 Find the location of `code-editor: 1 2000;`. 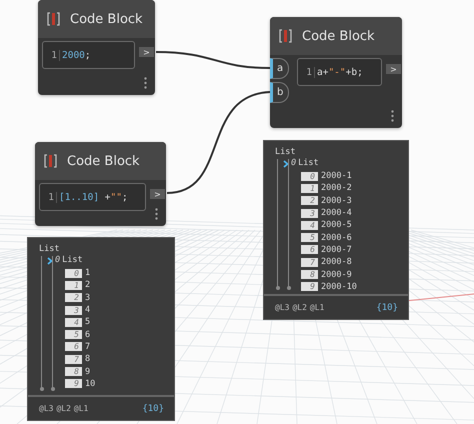

code-editor: 1 2000; is located at coordinates (88, 55).